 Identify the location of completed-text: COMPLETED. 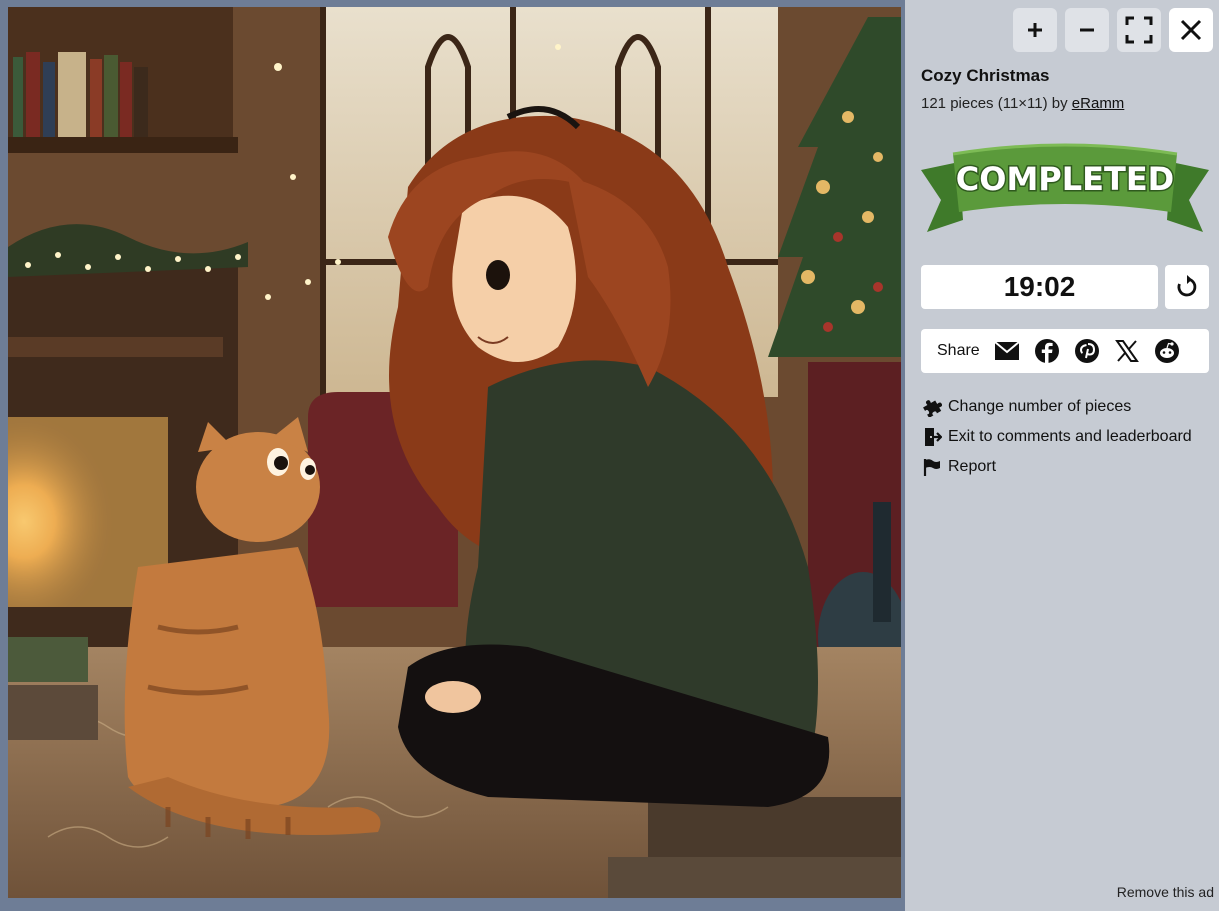
(1065, 179).